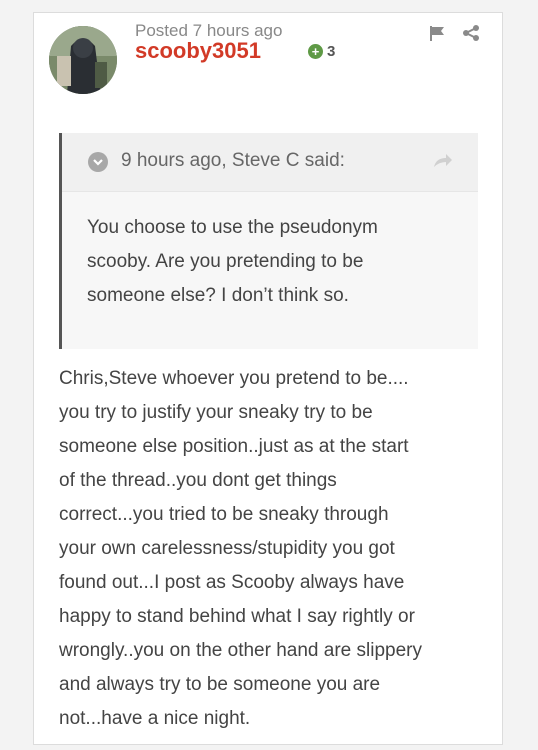  I want to click on quote-citation: 9 hours ago, Steve C said:, so click(233, 160).